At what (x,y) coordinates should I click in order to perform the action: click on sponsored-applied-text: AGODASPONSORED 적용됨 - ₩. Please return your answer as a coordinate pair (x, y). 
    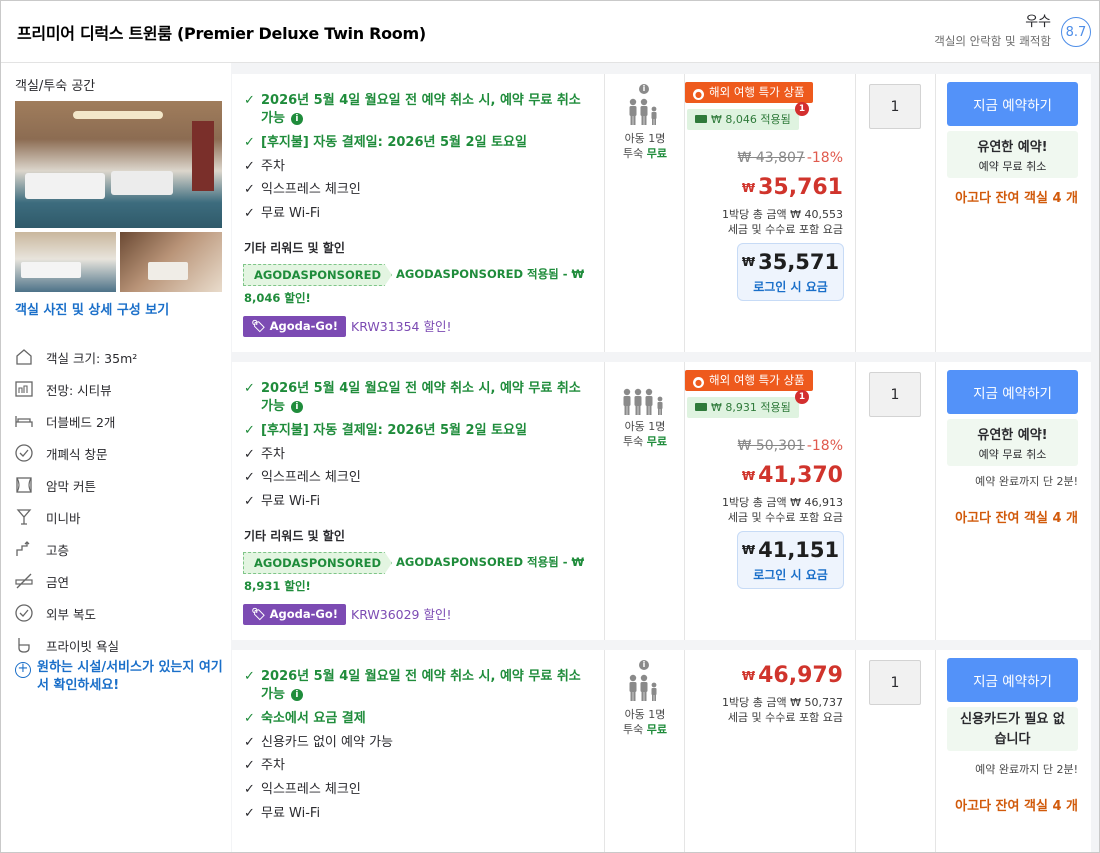
    Looking at the image, I should click on (490, 274).